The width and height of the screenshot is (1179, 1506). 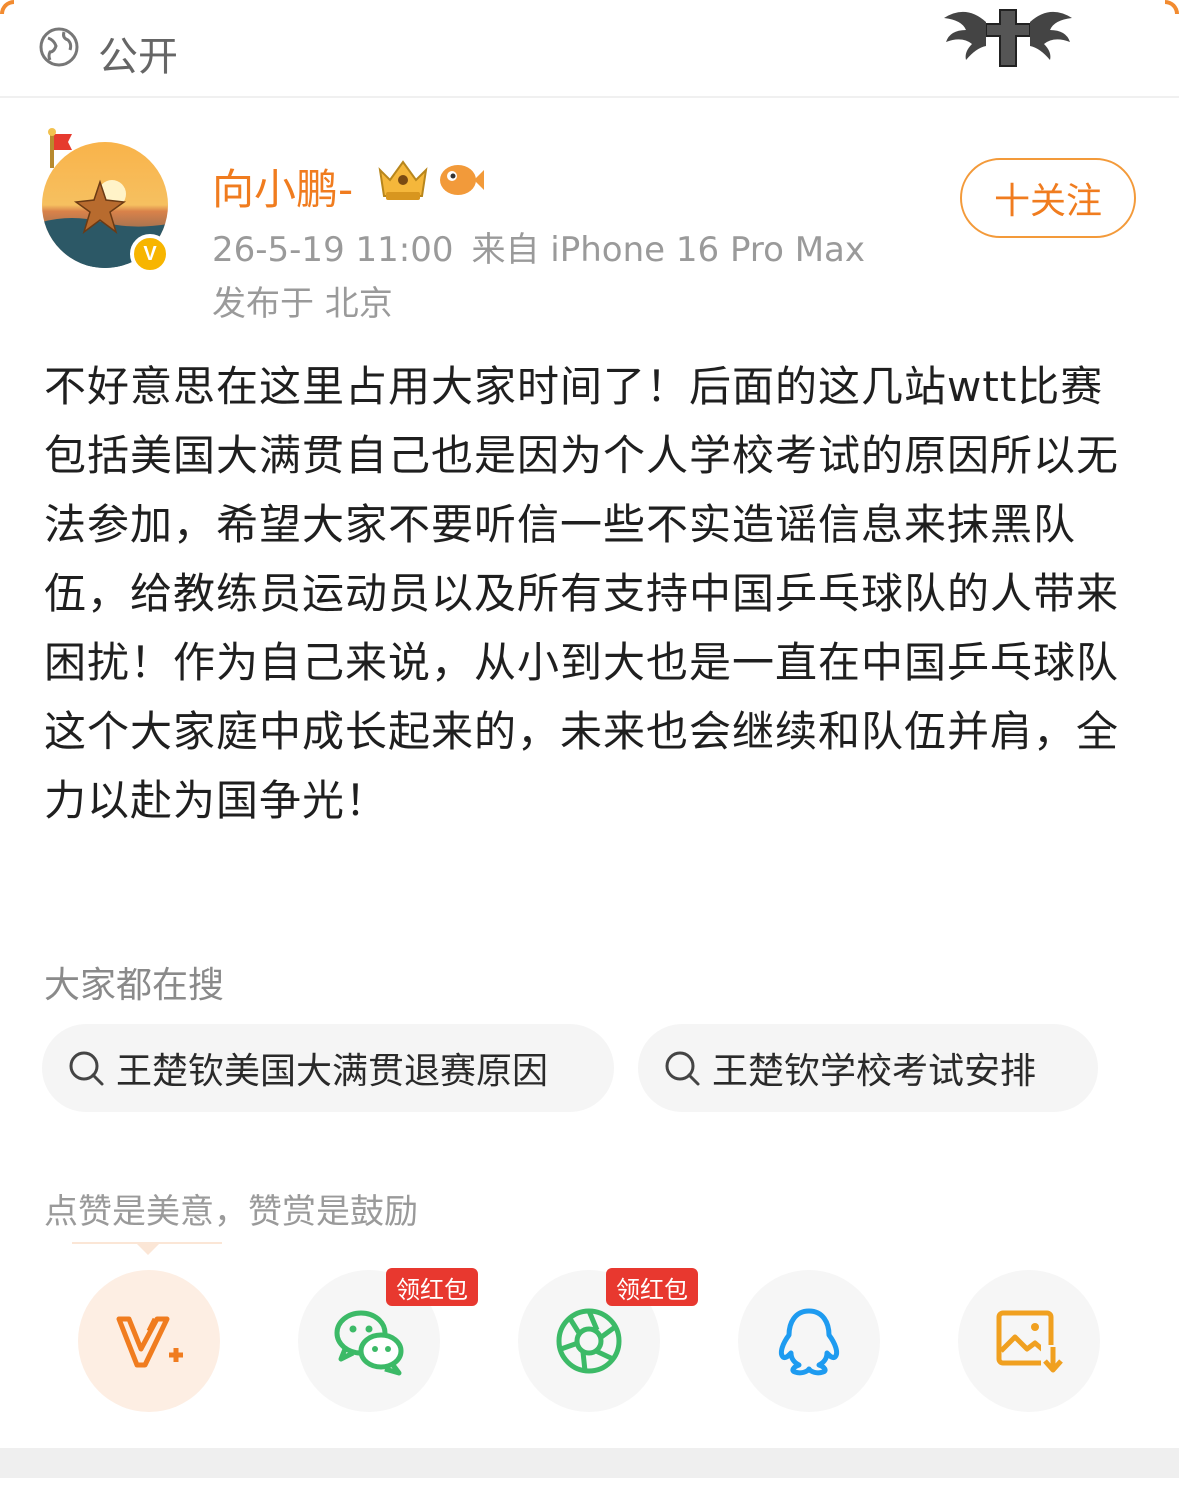 I want to click on share-qq-button, so click(x=809, y=1341).